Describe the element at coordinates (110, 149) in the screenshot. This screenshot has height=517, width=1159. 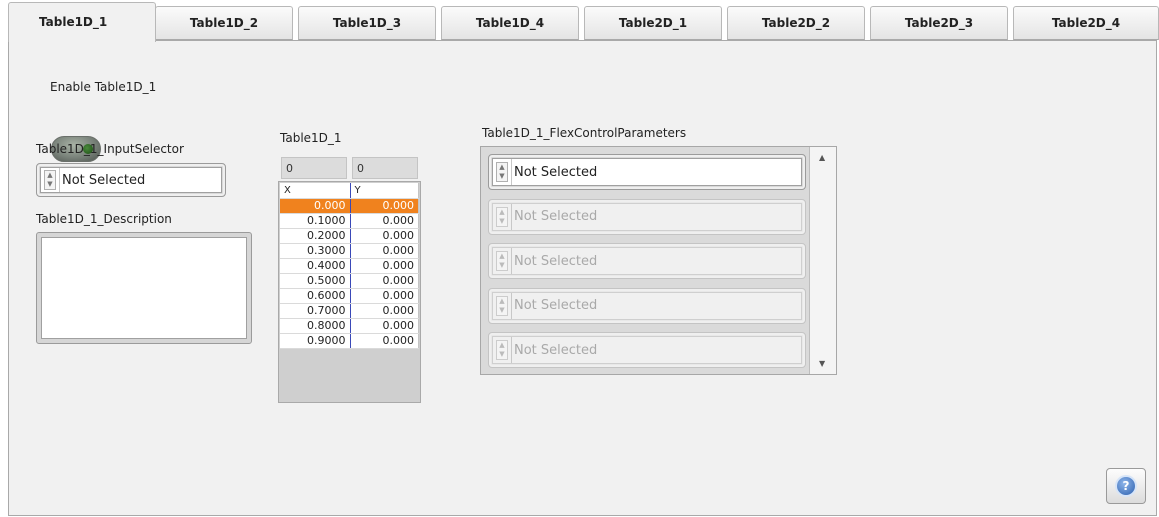
I see `input-selector-label: Table1D_1_InputSelector` at that location.